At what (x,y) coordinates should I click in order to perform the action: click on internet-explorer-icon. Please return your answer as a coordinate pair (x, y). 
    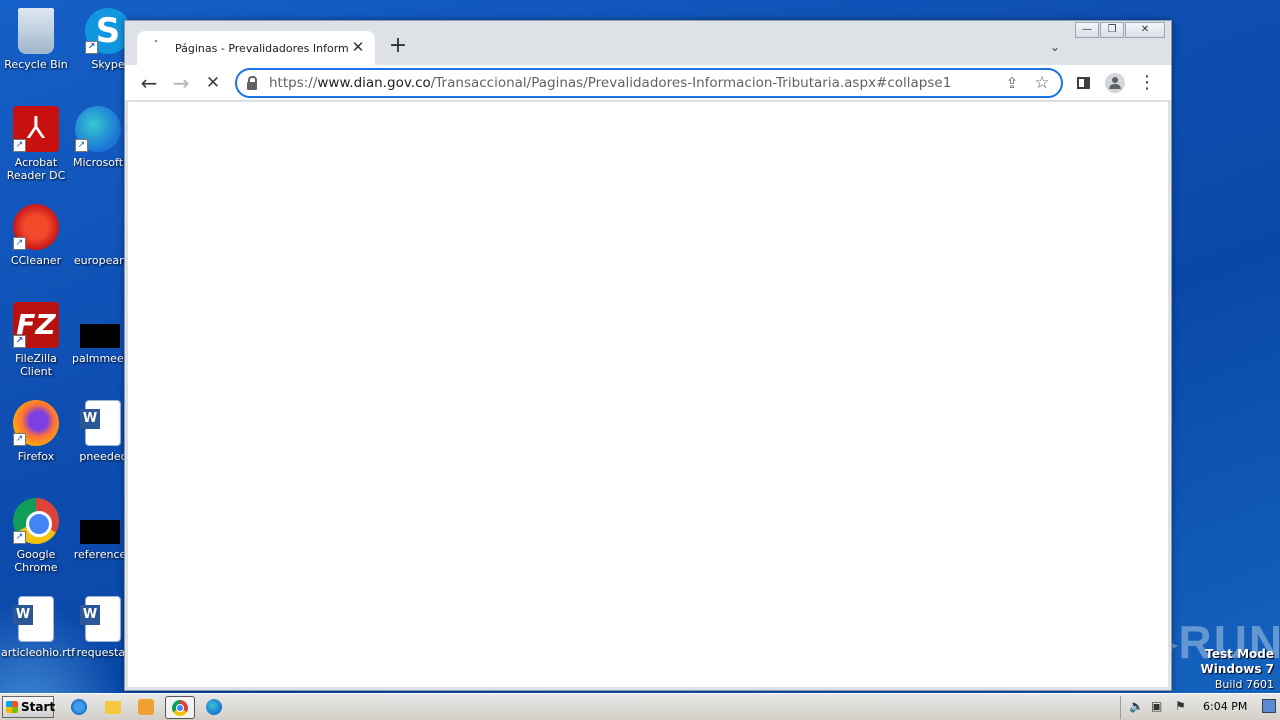
    Looking at the image, I should click on (79, 707).